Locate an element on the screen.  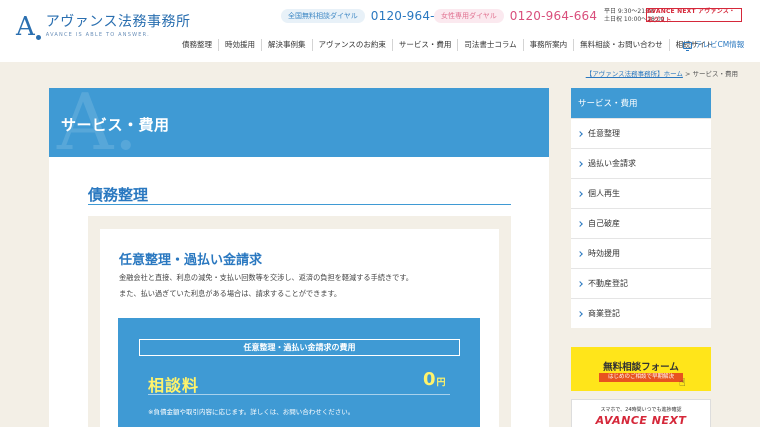
tv-icon is located at coordinates (687, 46).